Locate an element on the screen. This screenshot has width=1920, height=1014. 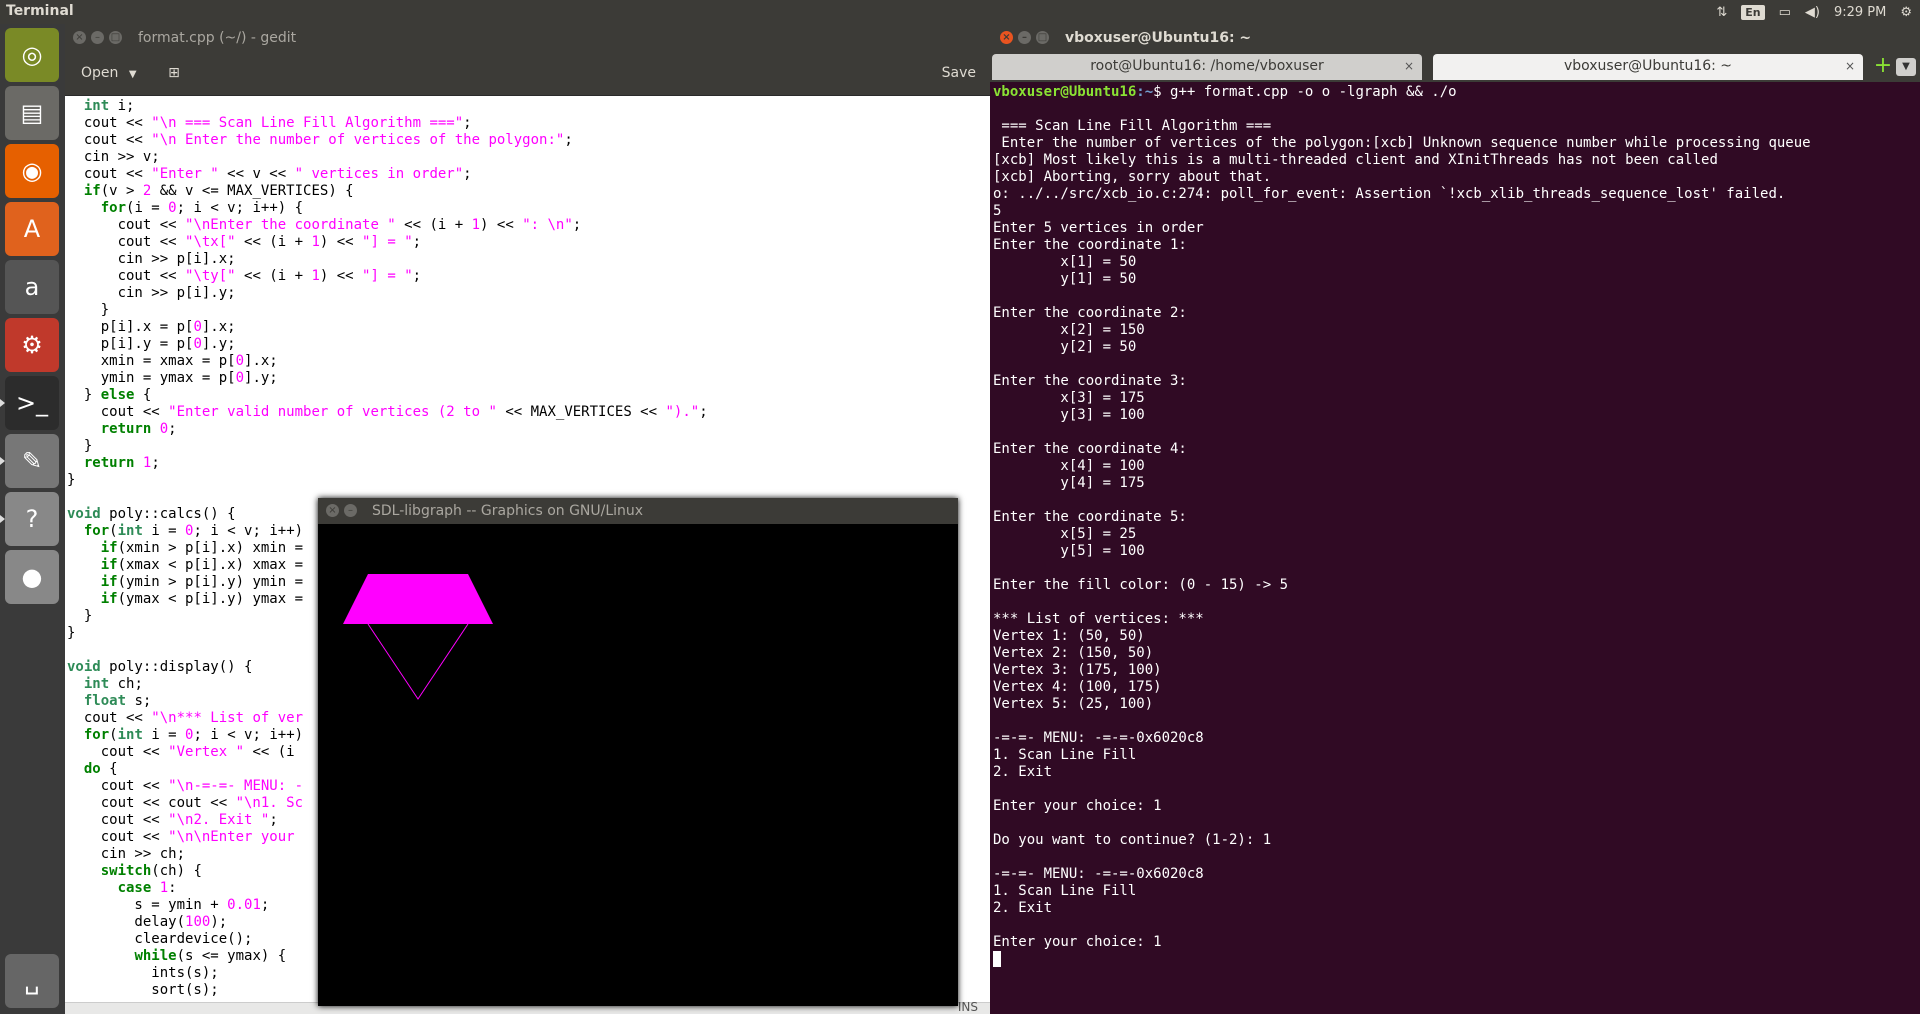
new-tab-icon: + is located at coordinates (1883, 67).